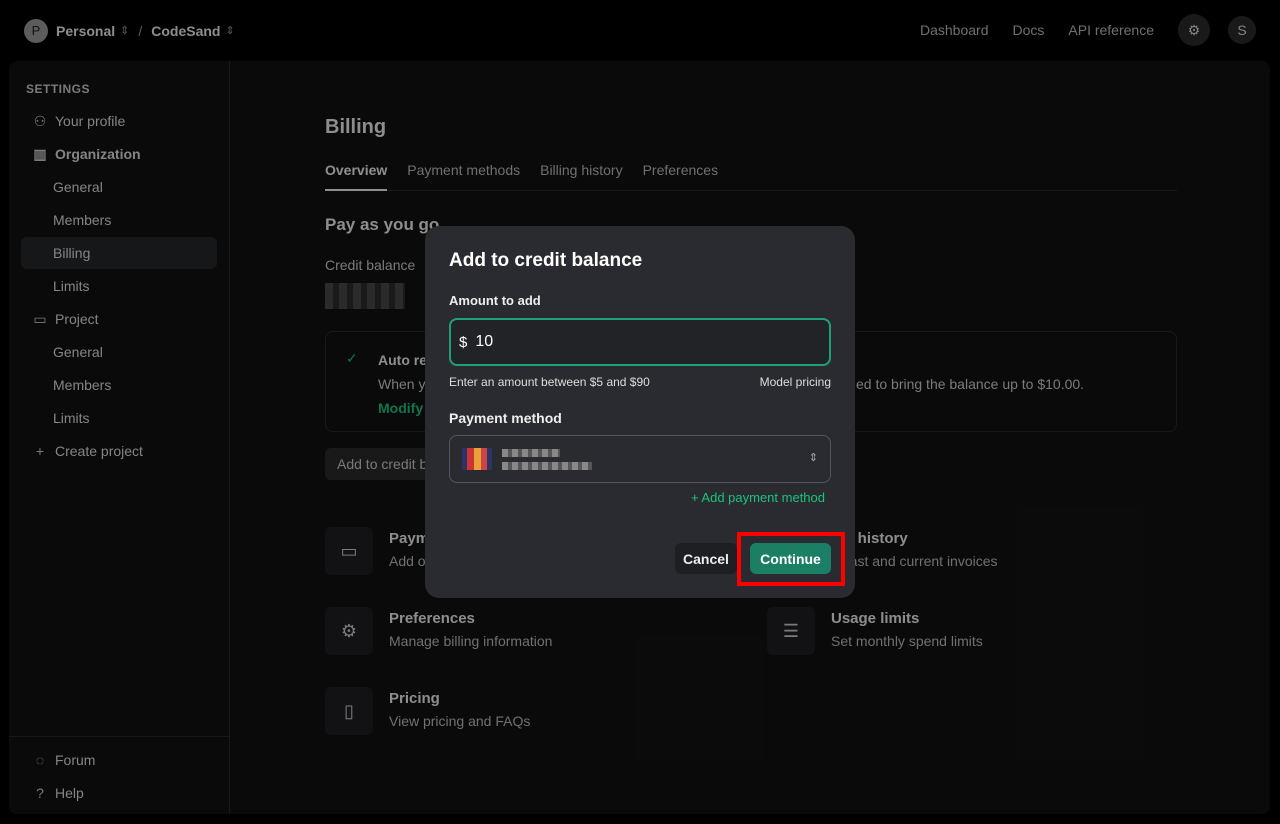 This screenshot has height=824, width=1280. I want to click on cancel-button: Cancel, so click(706, 558).